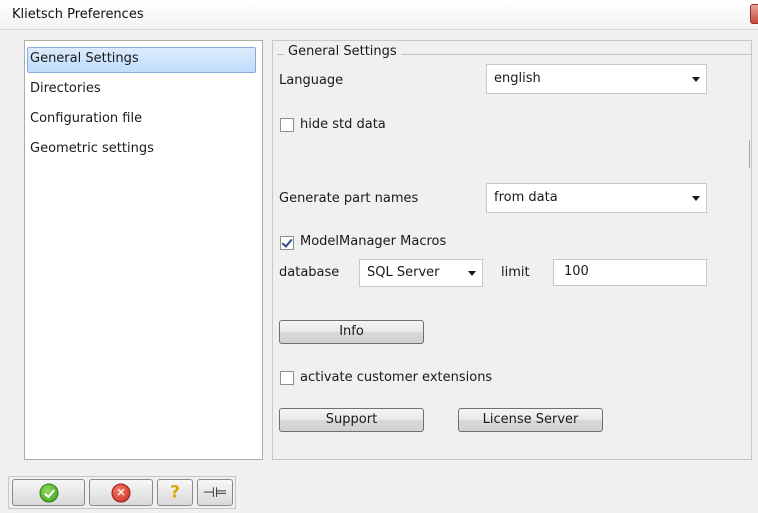  I want to click on database-select: SQL Server, so click(421, 273).